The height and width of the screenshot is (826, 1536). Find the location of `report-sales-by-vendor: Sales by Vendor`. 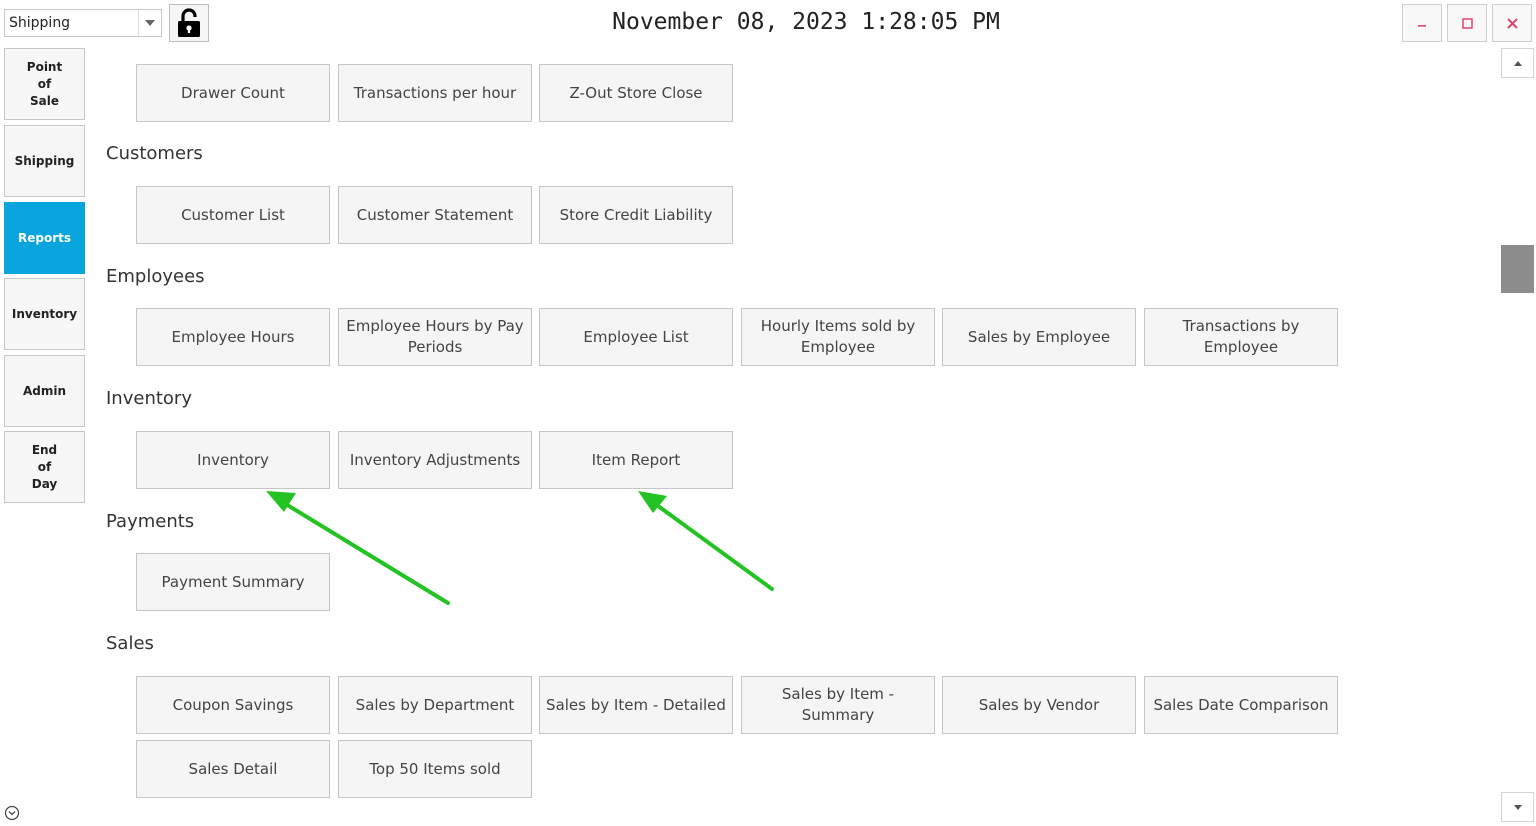

report-sales-by-vendor: Sales by Vendor is located at coordinates (1039, 705).